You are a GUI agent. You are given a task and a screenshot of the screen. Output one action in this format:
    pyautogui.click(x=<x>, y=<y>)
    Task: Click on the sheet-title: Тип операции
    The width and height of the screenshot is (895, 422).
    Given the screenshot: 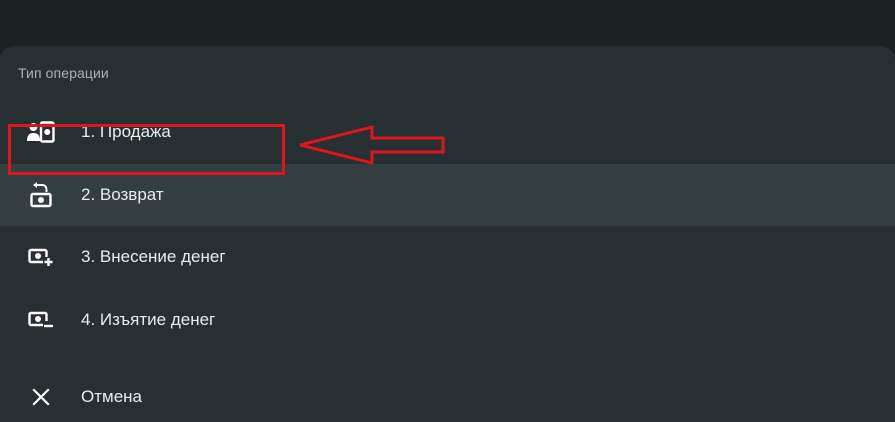 What is the action you would take?
    pyautogui.click(x=63, y=73)
    